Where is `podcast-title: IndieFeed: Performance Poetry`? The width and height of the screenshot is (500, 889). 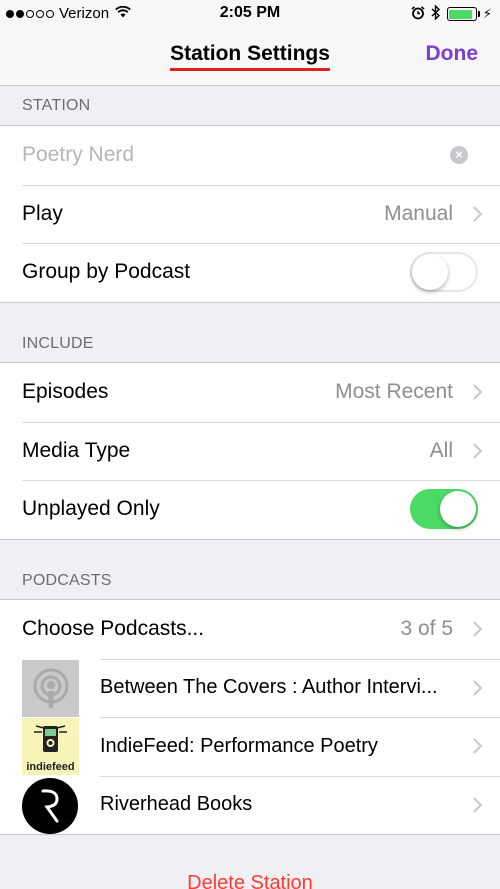 podcast-title: IndieFeed: Performance Poetry is located at coordinates (239, 745).